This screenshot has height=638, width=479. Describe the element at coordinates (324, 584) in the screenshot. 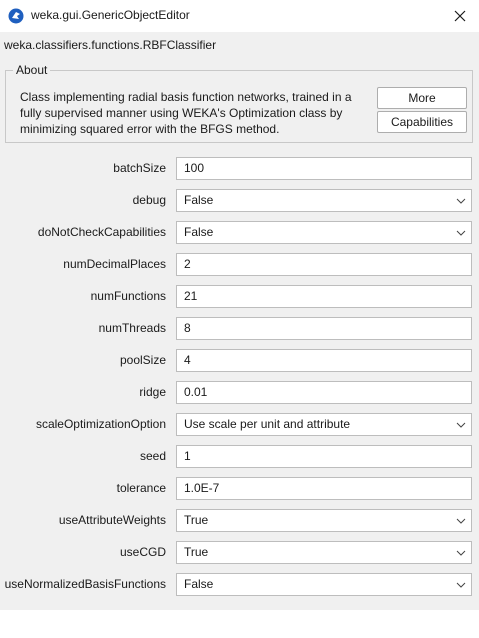

I see `usenormalizedbasisfunctions-dropdown: False` at that location.